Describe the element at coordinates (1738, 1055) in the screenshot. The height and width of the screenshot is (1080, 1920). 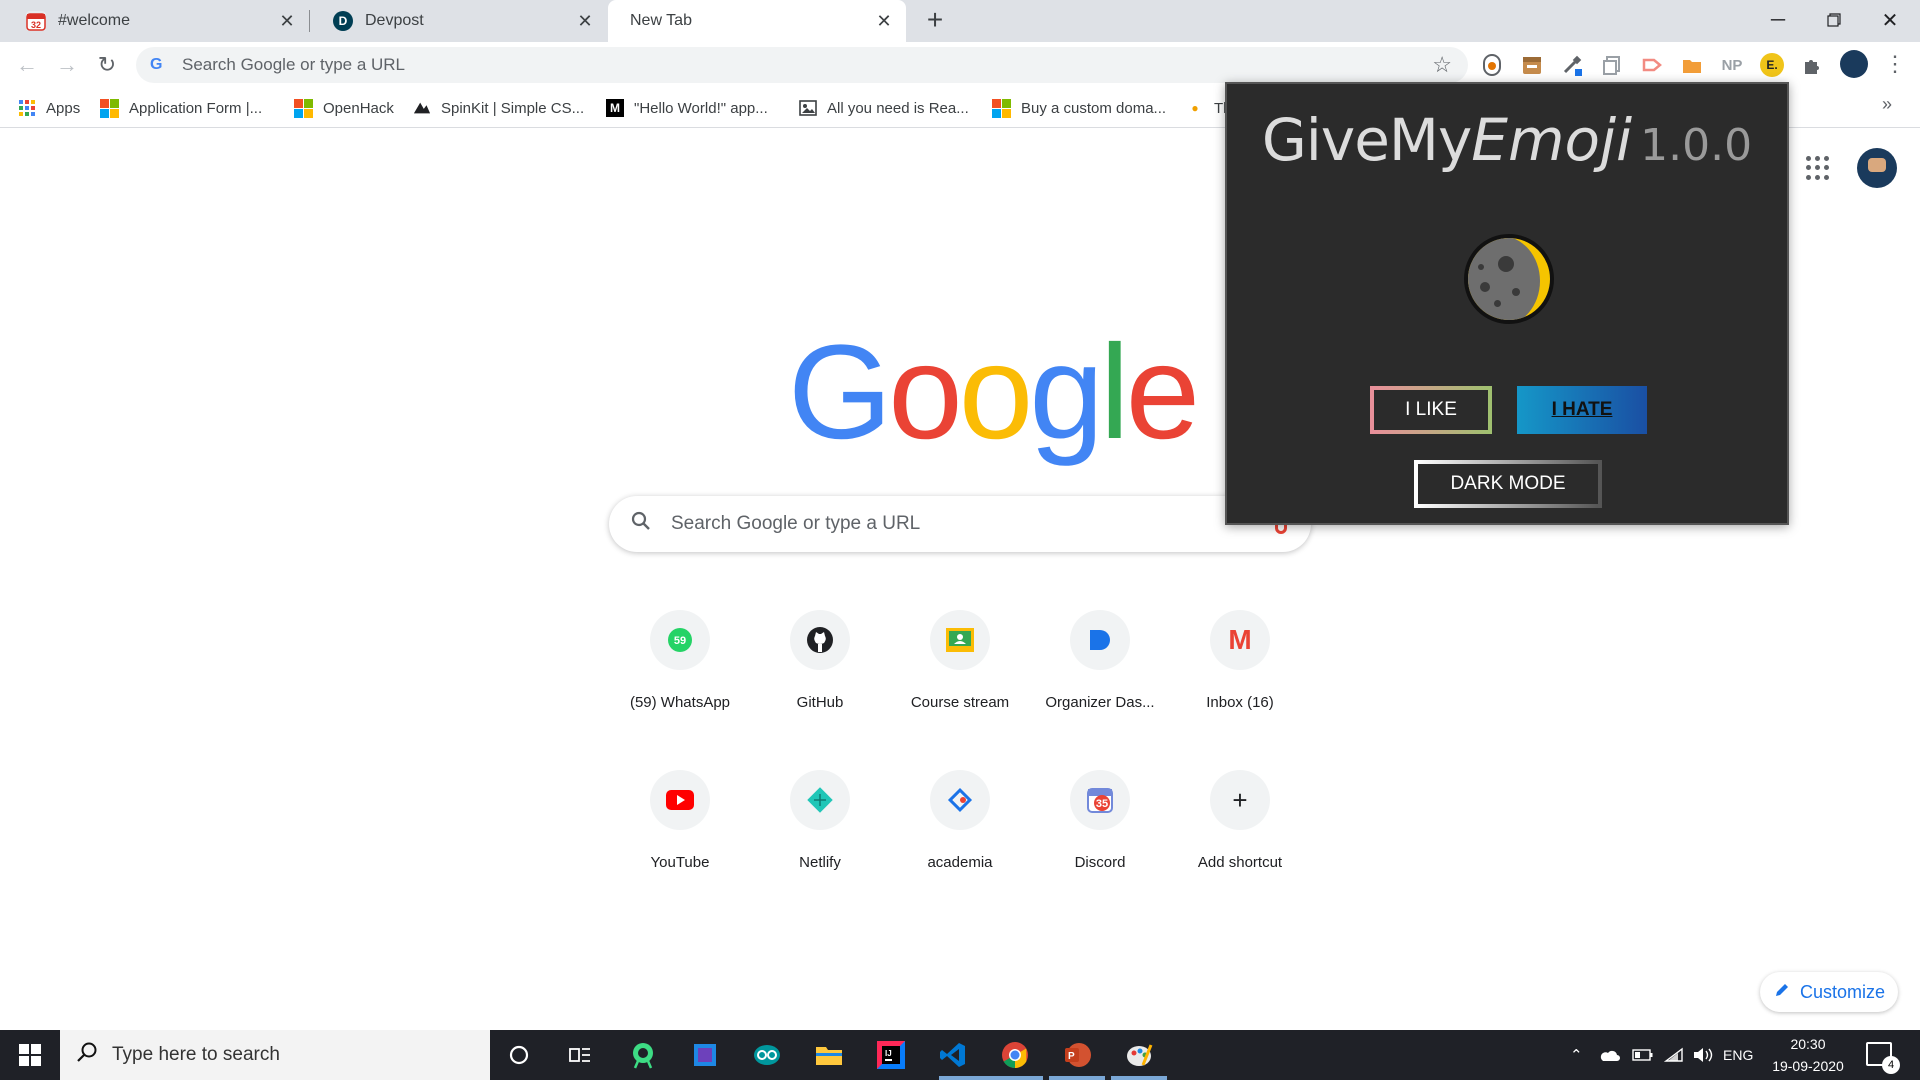
I see `language-indicator: ENG` at that location.